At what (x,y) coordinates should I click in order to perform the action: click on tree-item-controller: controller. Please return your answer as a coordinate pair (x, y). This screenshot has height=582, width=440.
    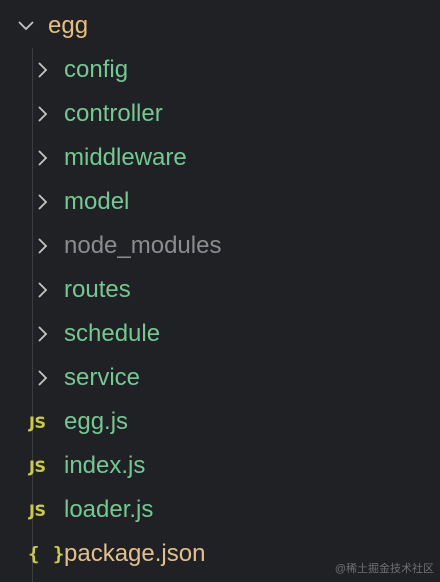
    Looking at the image, I should click on (220, 114).